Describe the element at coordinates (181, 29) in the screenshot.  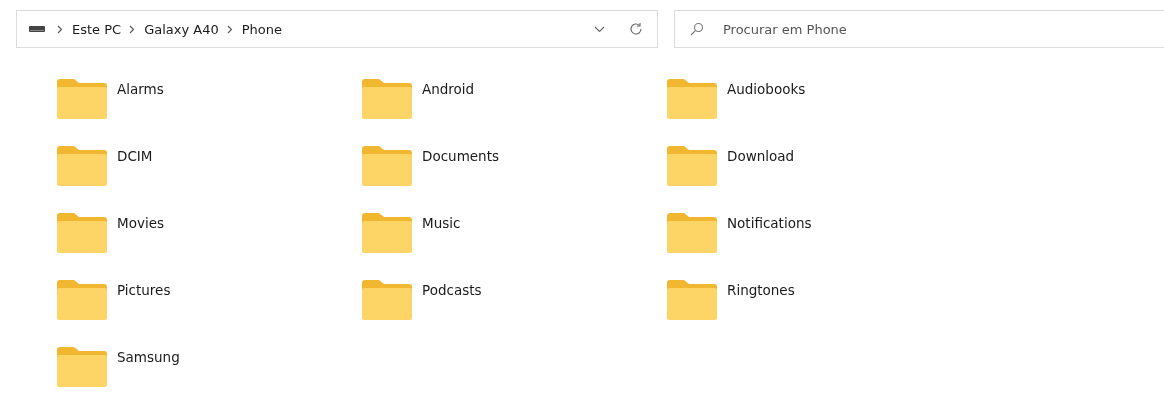
I see `breadcrumb: Galaxy A40` at that location.